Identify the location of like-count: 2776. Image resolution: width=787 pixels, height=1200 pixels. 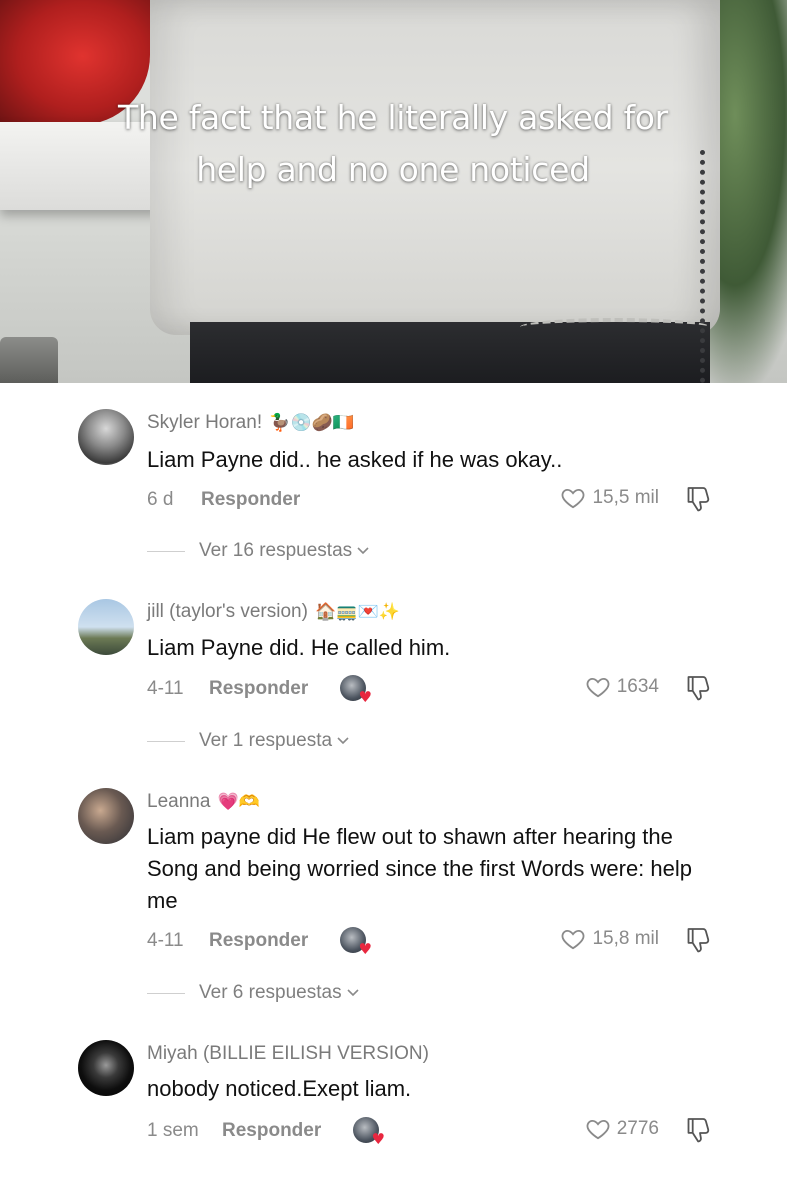
(637, 1128).